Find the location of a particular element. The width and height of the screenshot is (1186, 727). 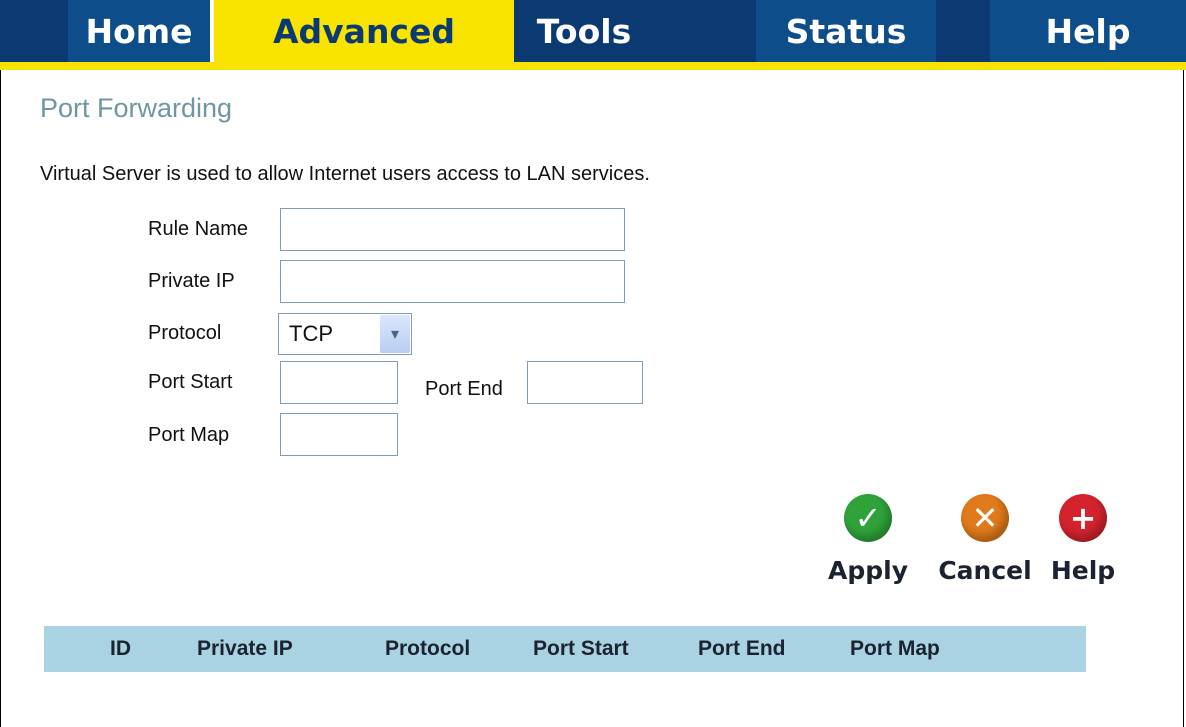

tab-status: Status is located at coordinates (846, 31).